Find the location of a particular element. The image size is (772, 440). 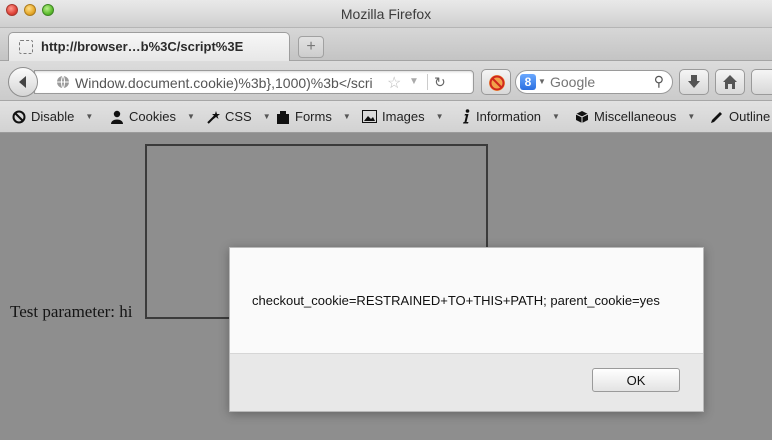

devbar-item-cookies: Cookies ▼ is located at coordinates (152, 116).